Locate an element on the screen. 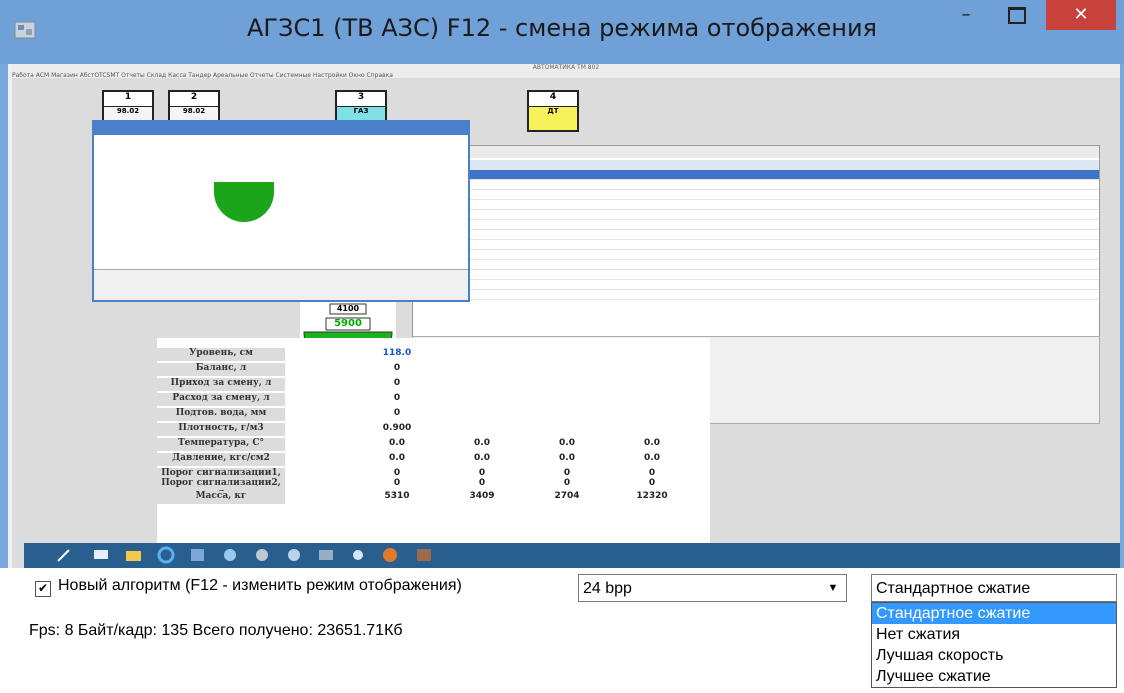 This screenshot has height=693, width=1124. color-depth-select: 24 bpp ▼ is located at coordinates (712, 588).